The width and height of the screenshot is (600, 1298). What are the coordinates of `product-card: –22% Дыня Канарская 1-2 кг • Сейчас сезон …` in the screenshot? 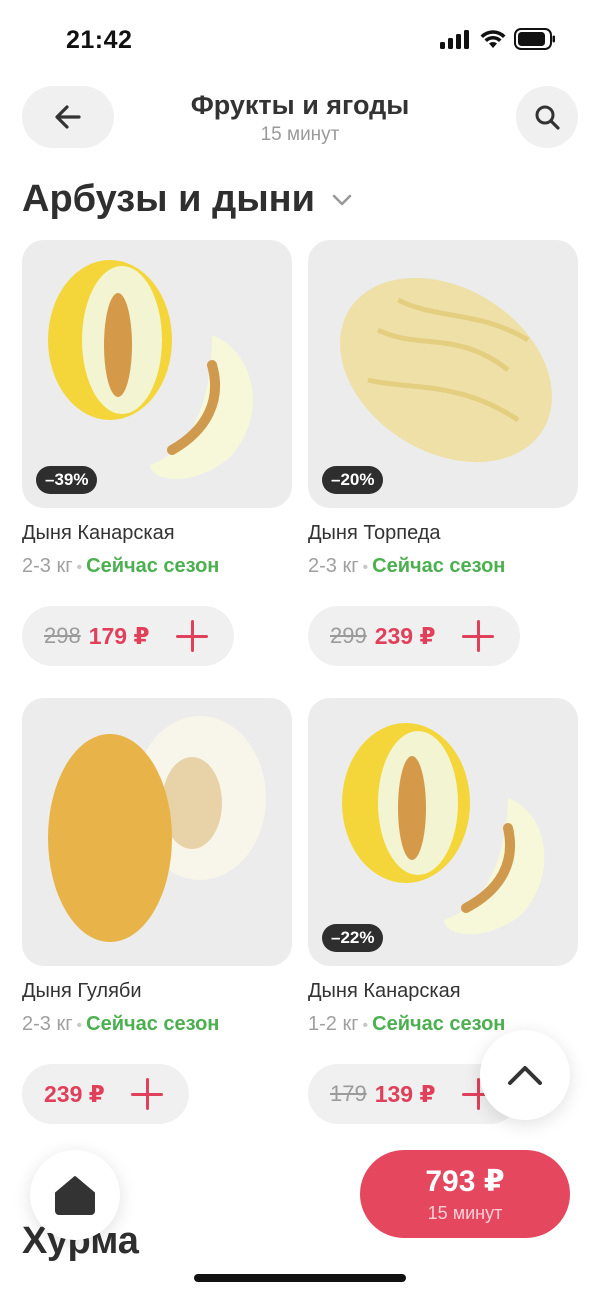 It's located at (443, 911).